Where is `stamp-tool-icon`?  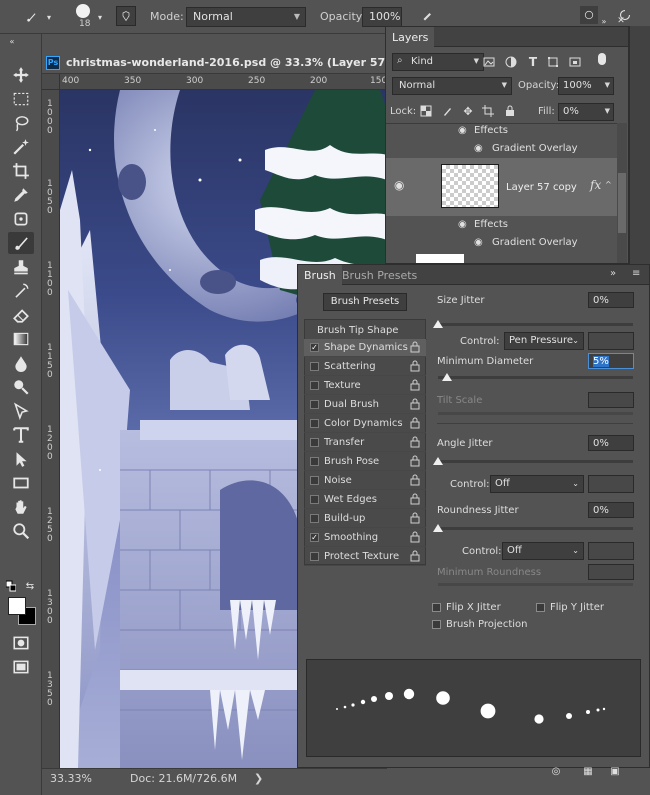
stamp-tool-icon is located at coordinates (21, 267).